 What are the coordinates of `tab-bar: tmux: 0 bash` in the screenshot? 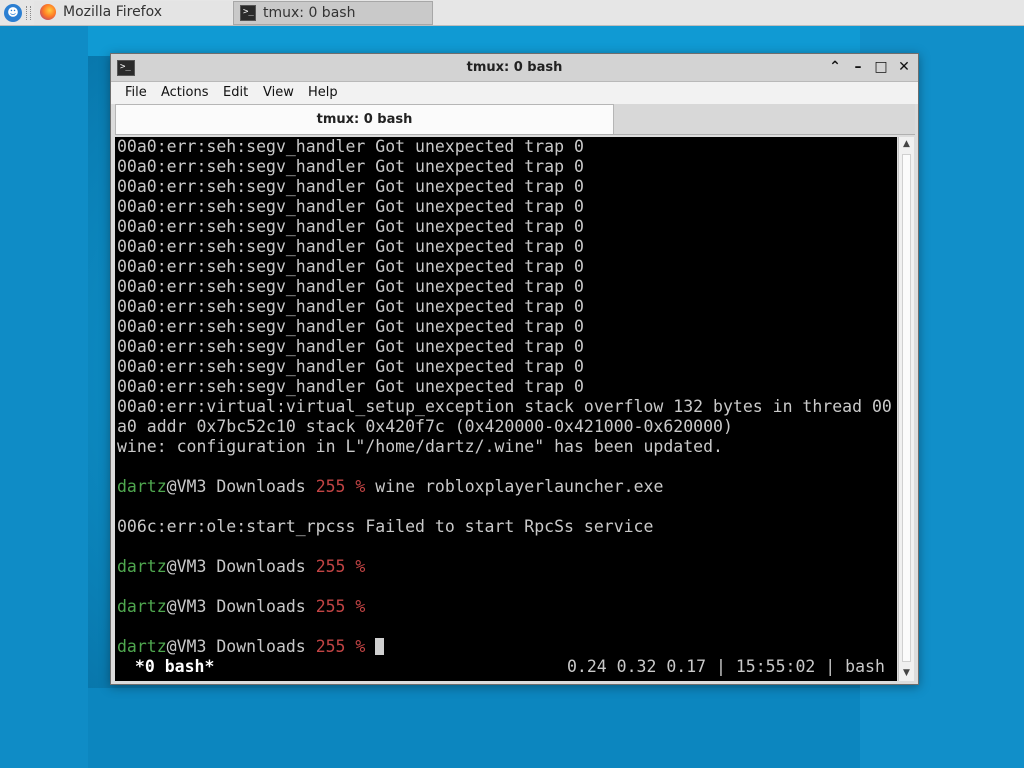 It's located at (515, 119).